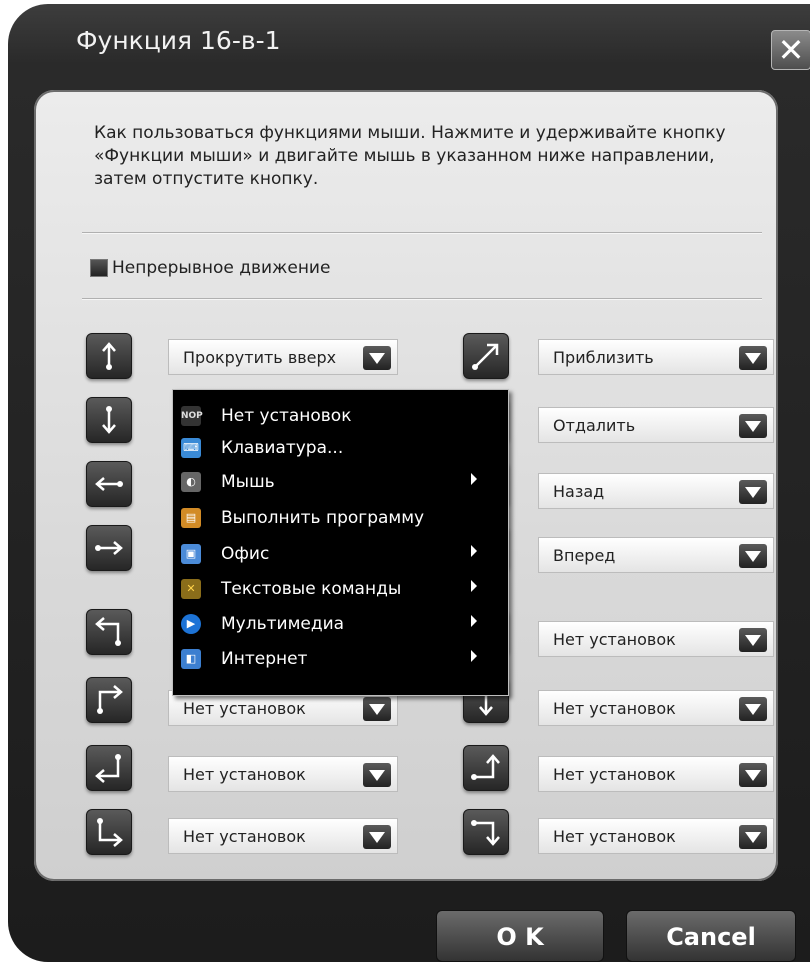 This screenshot has height=962, width=810. What do you see at coordinates (264, 659) in the screenshot?
I see `menu-item-label: Интернет` at bounding box center [264, 659].